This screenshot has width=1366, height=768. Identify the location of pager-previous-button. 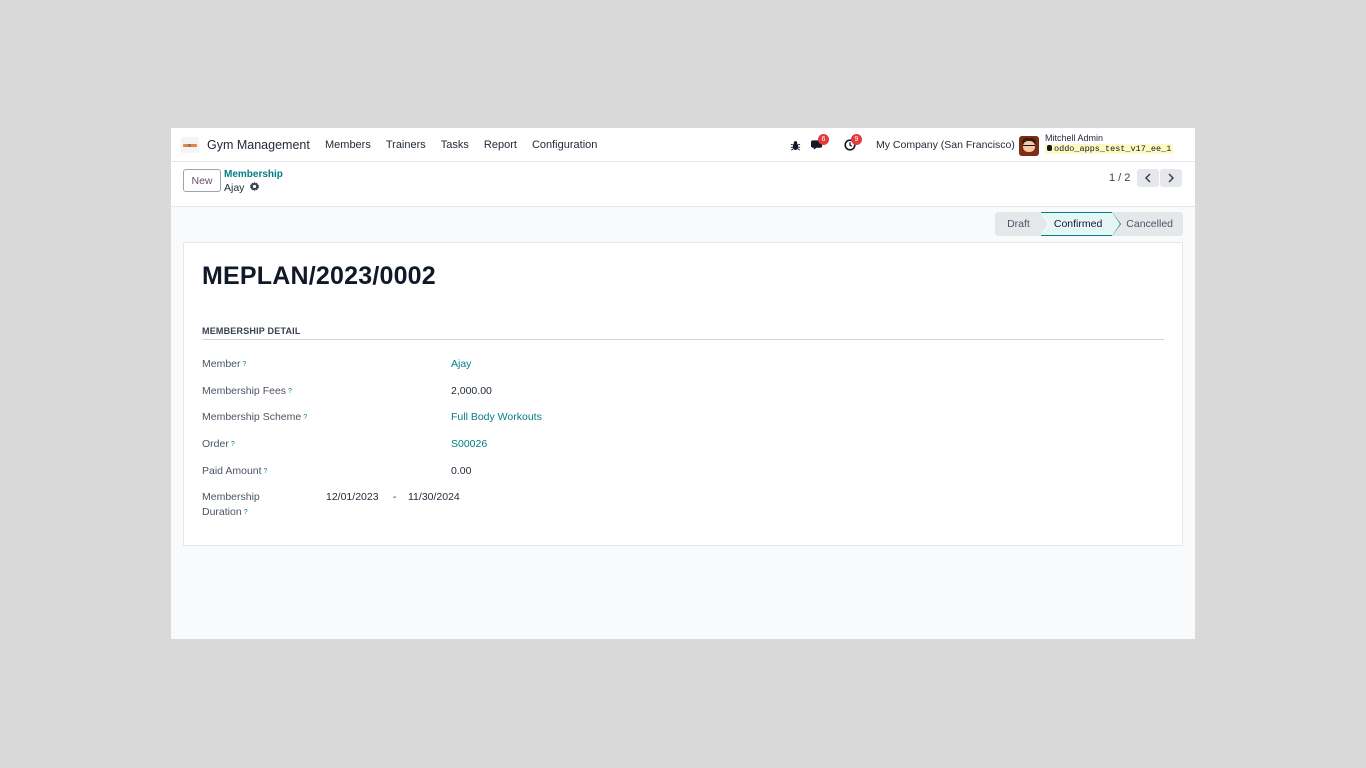
(1148, 178).